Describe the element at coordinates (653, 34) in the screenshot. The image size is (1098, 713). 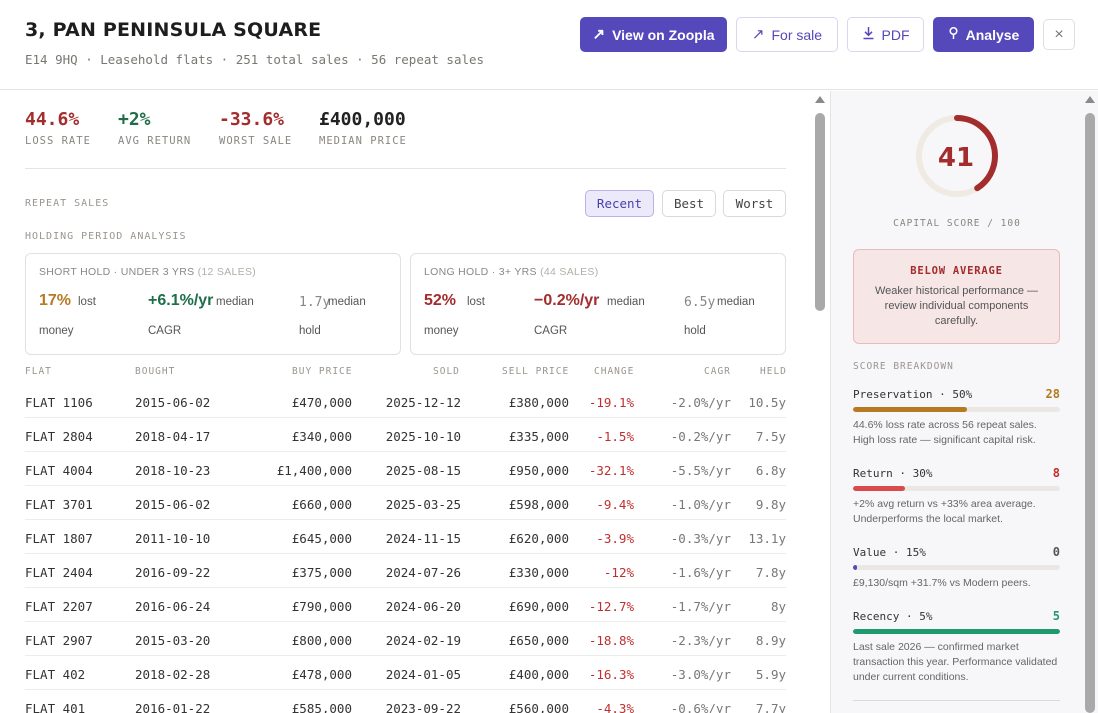
I see `view-on-zoopla-button: ↗ View on Zoopla` at that location.